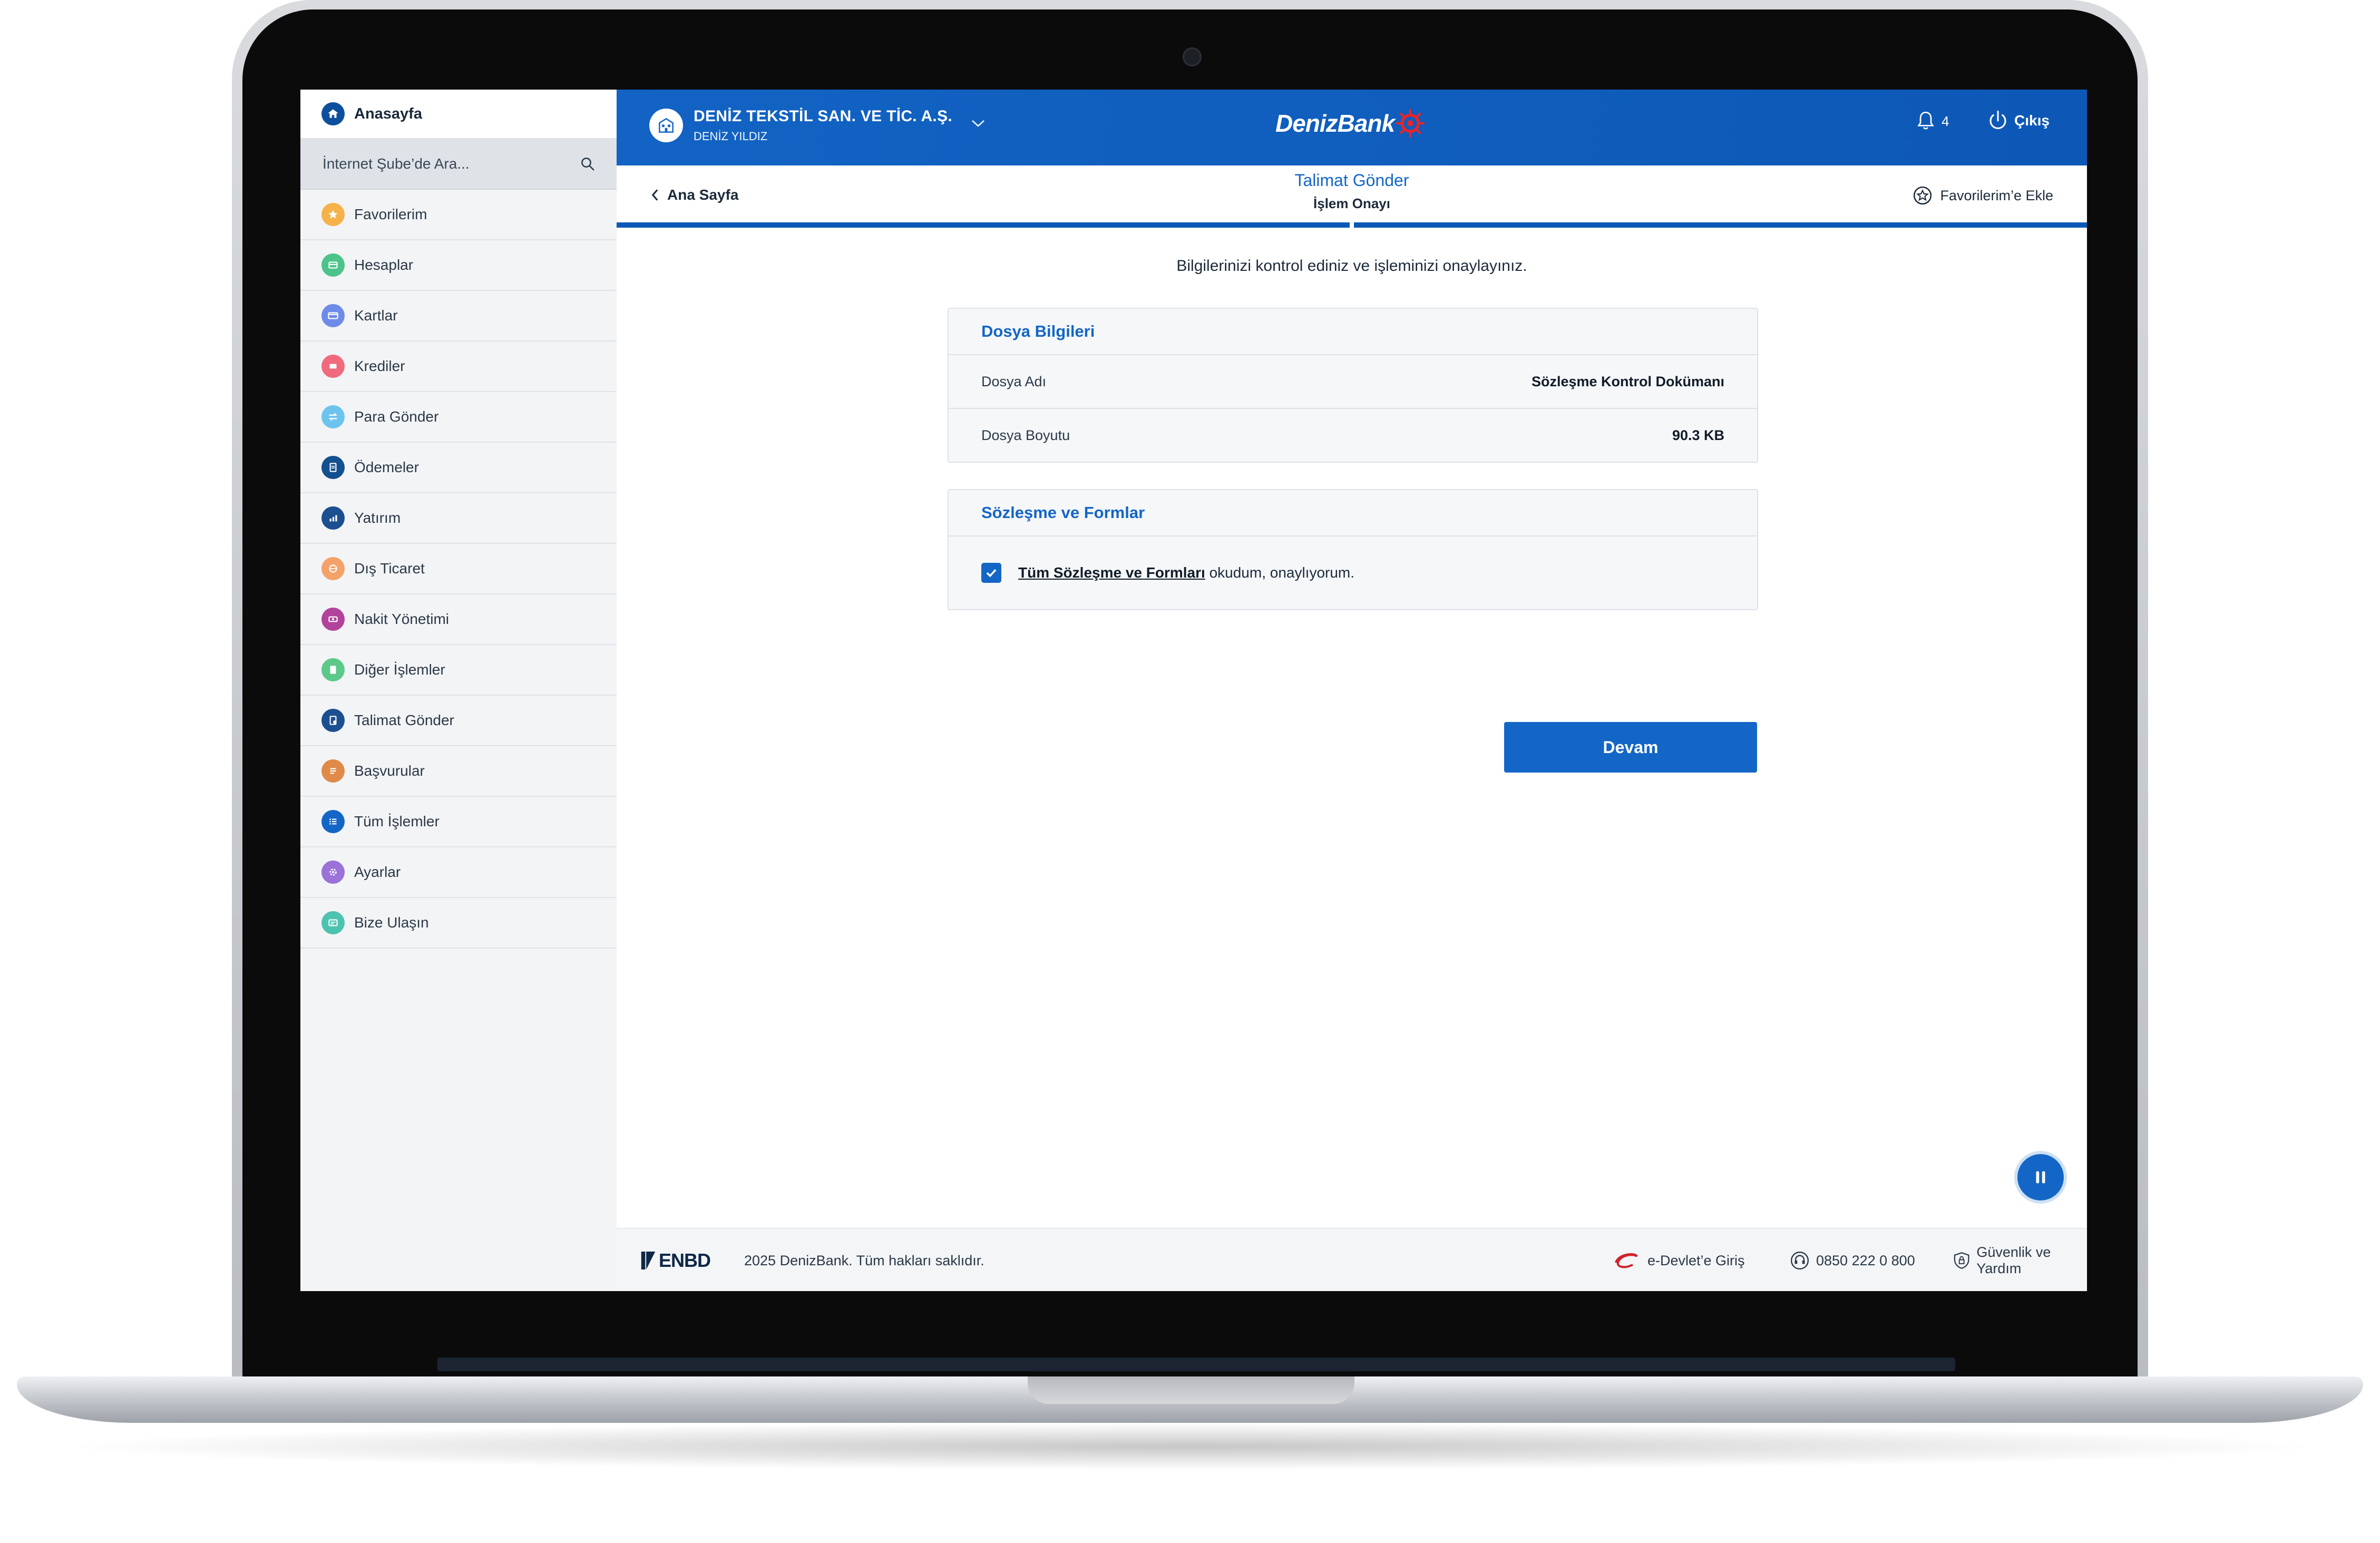  Describe the element at coordinates (458, 417) in the screenshot. I see `sidebar-item: Para Gönder` at that location.